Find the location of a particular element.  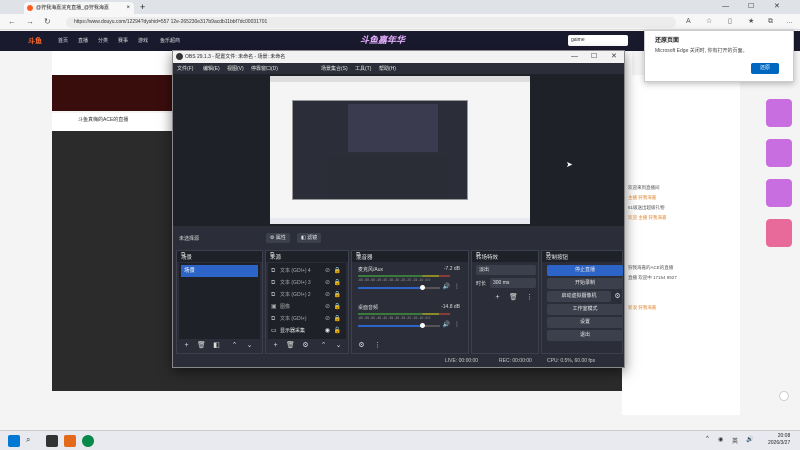

start-recording-button: 开始录制 is located at coordinates (585, 283).